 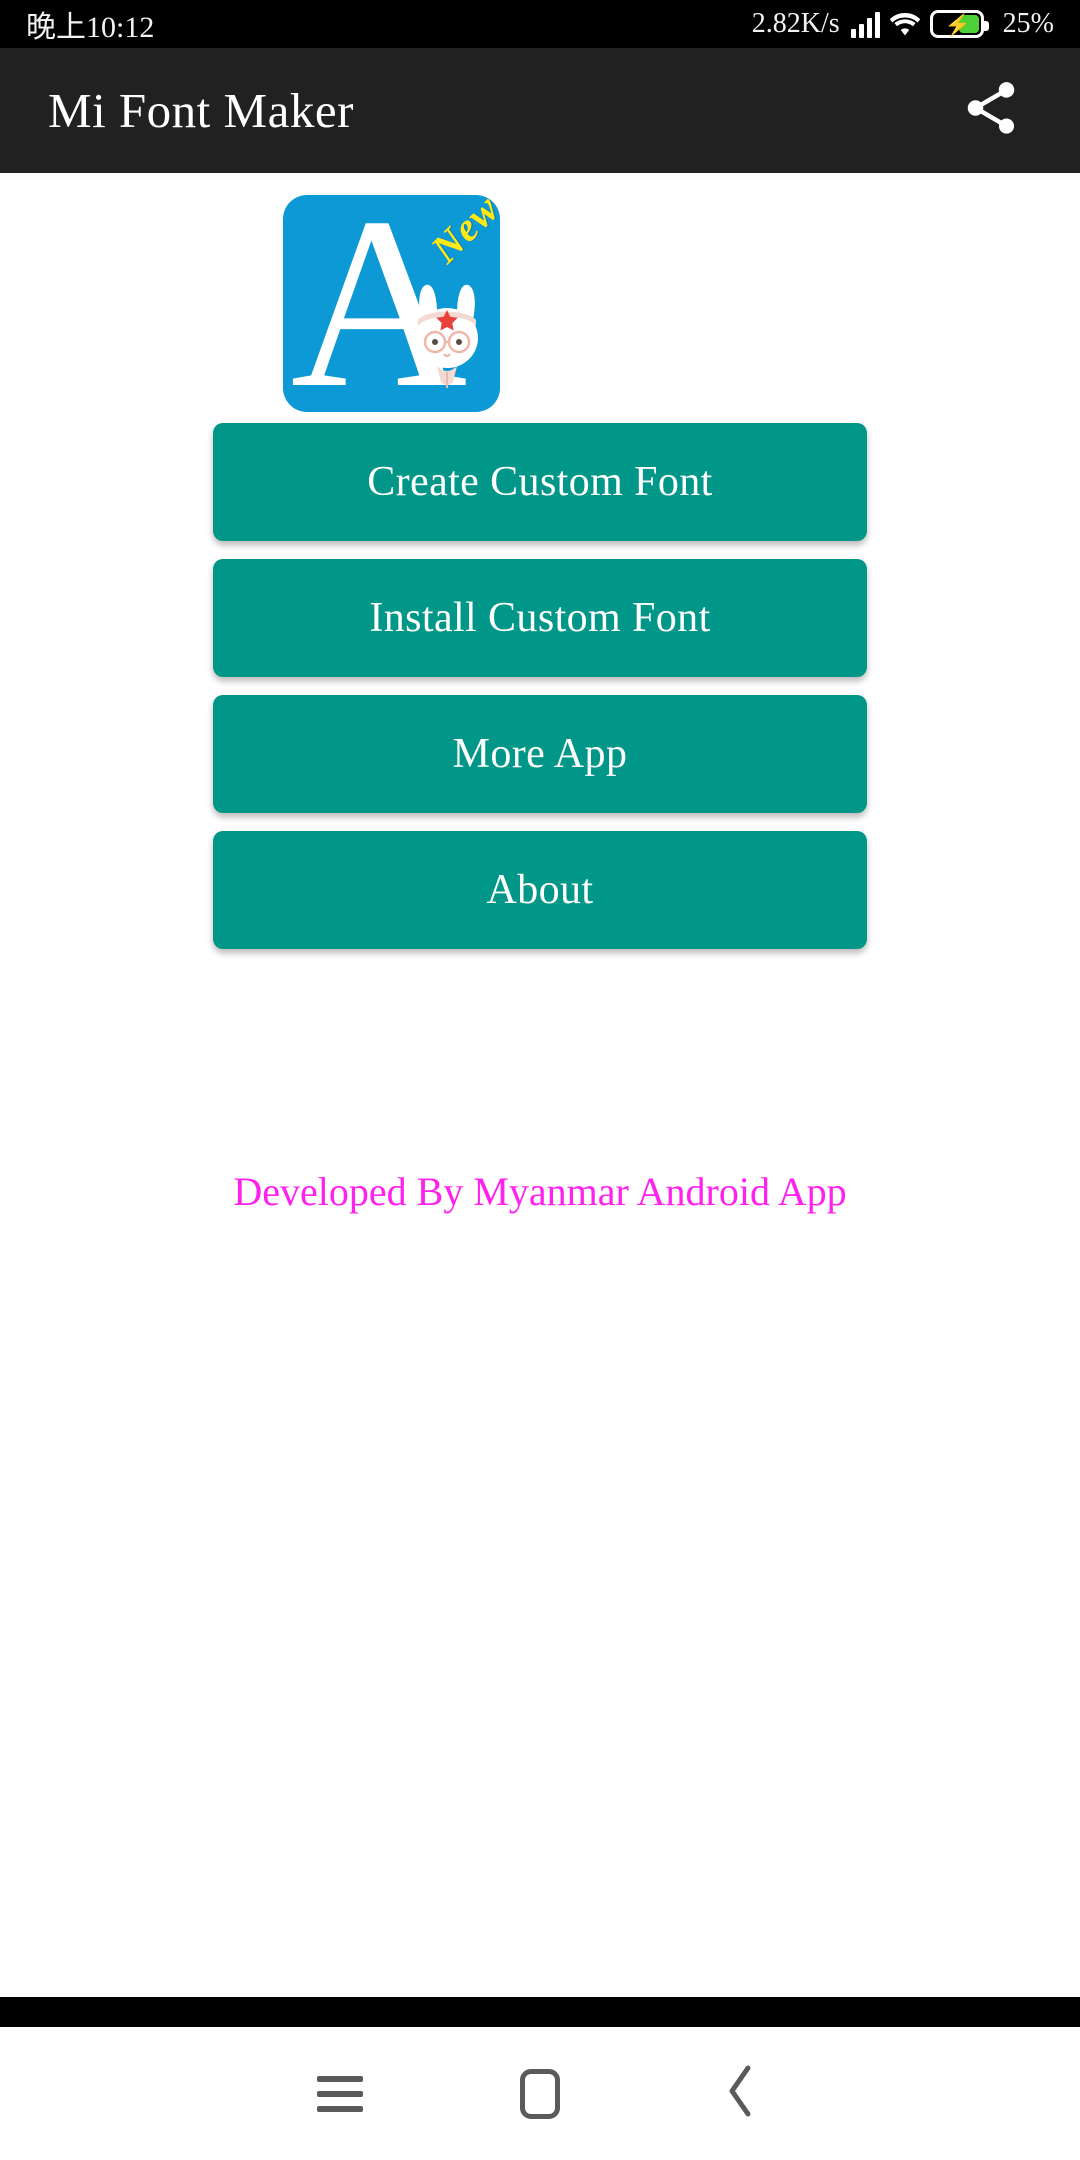 I want to click on menu-icon, so click(x=340, y=2093).